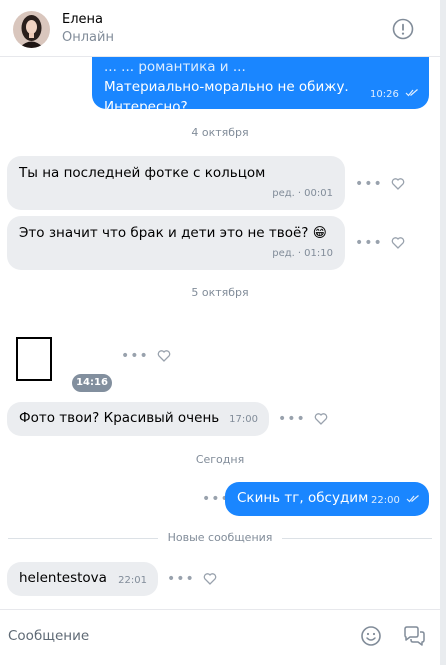 The width and height of the screenshot is (446, 665). I want to click on message-text: Ты на последней фотке с кольцом, so click(142, 173).